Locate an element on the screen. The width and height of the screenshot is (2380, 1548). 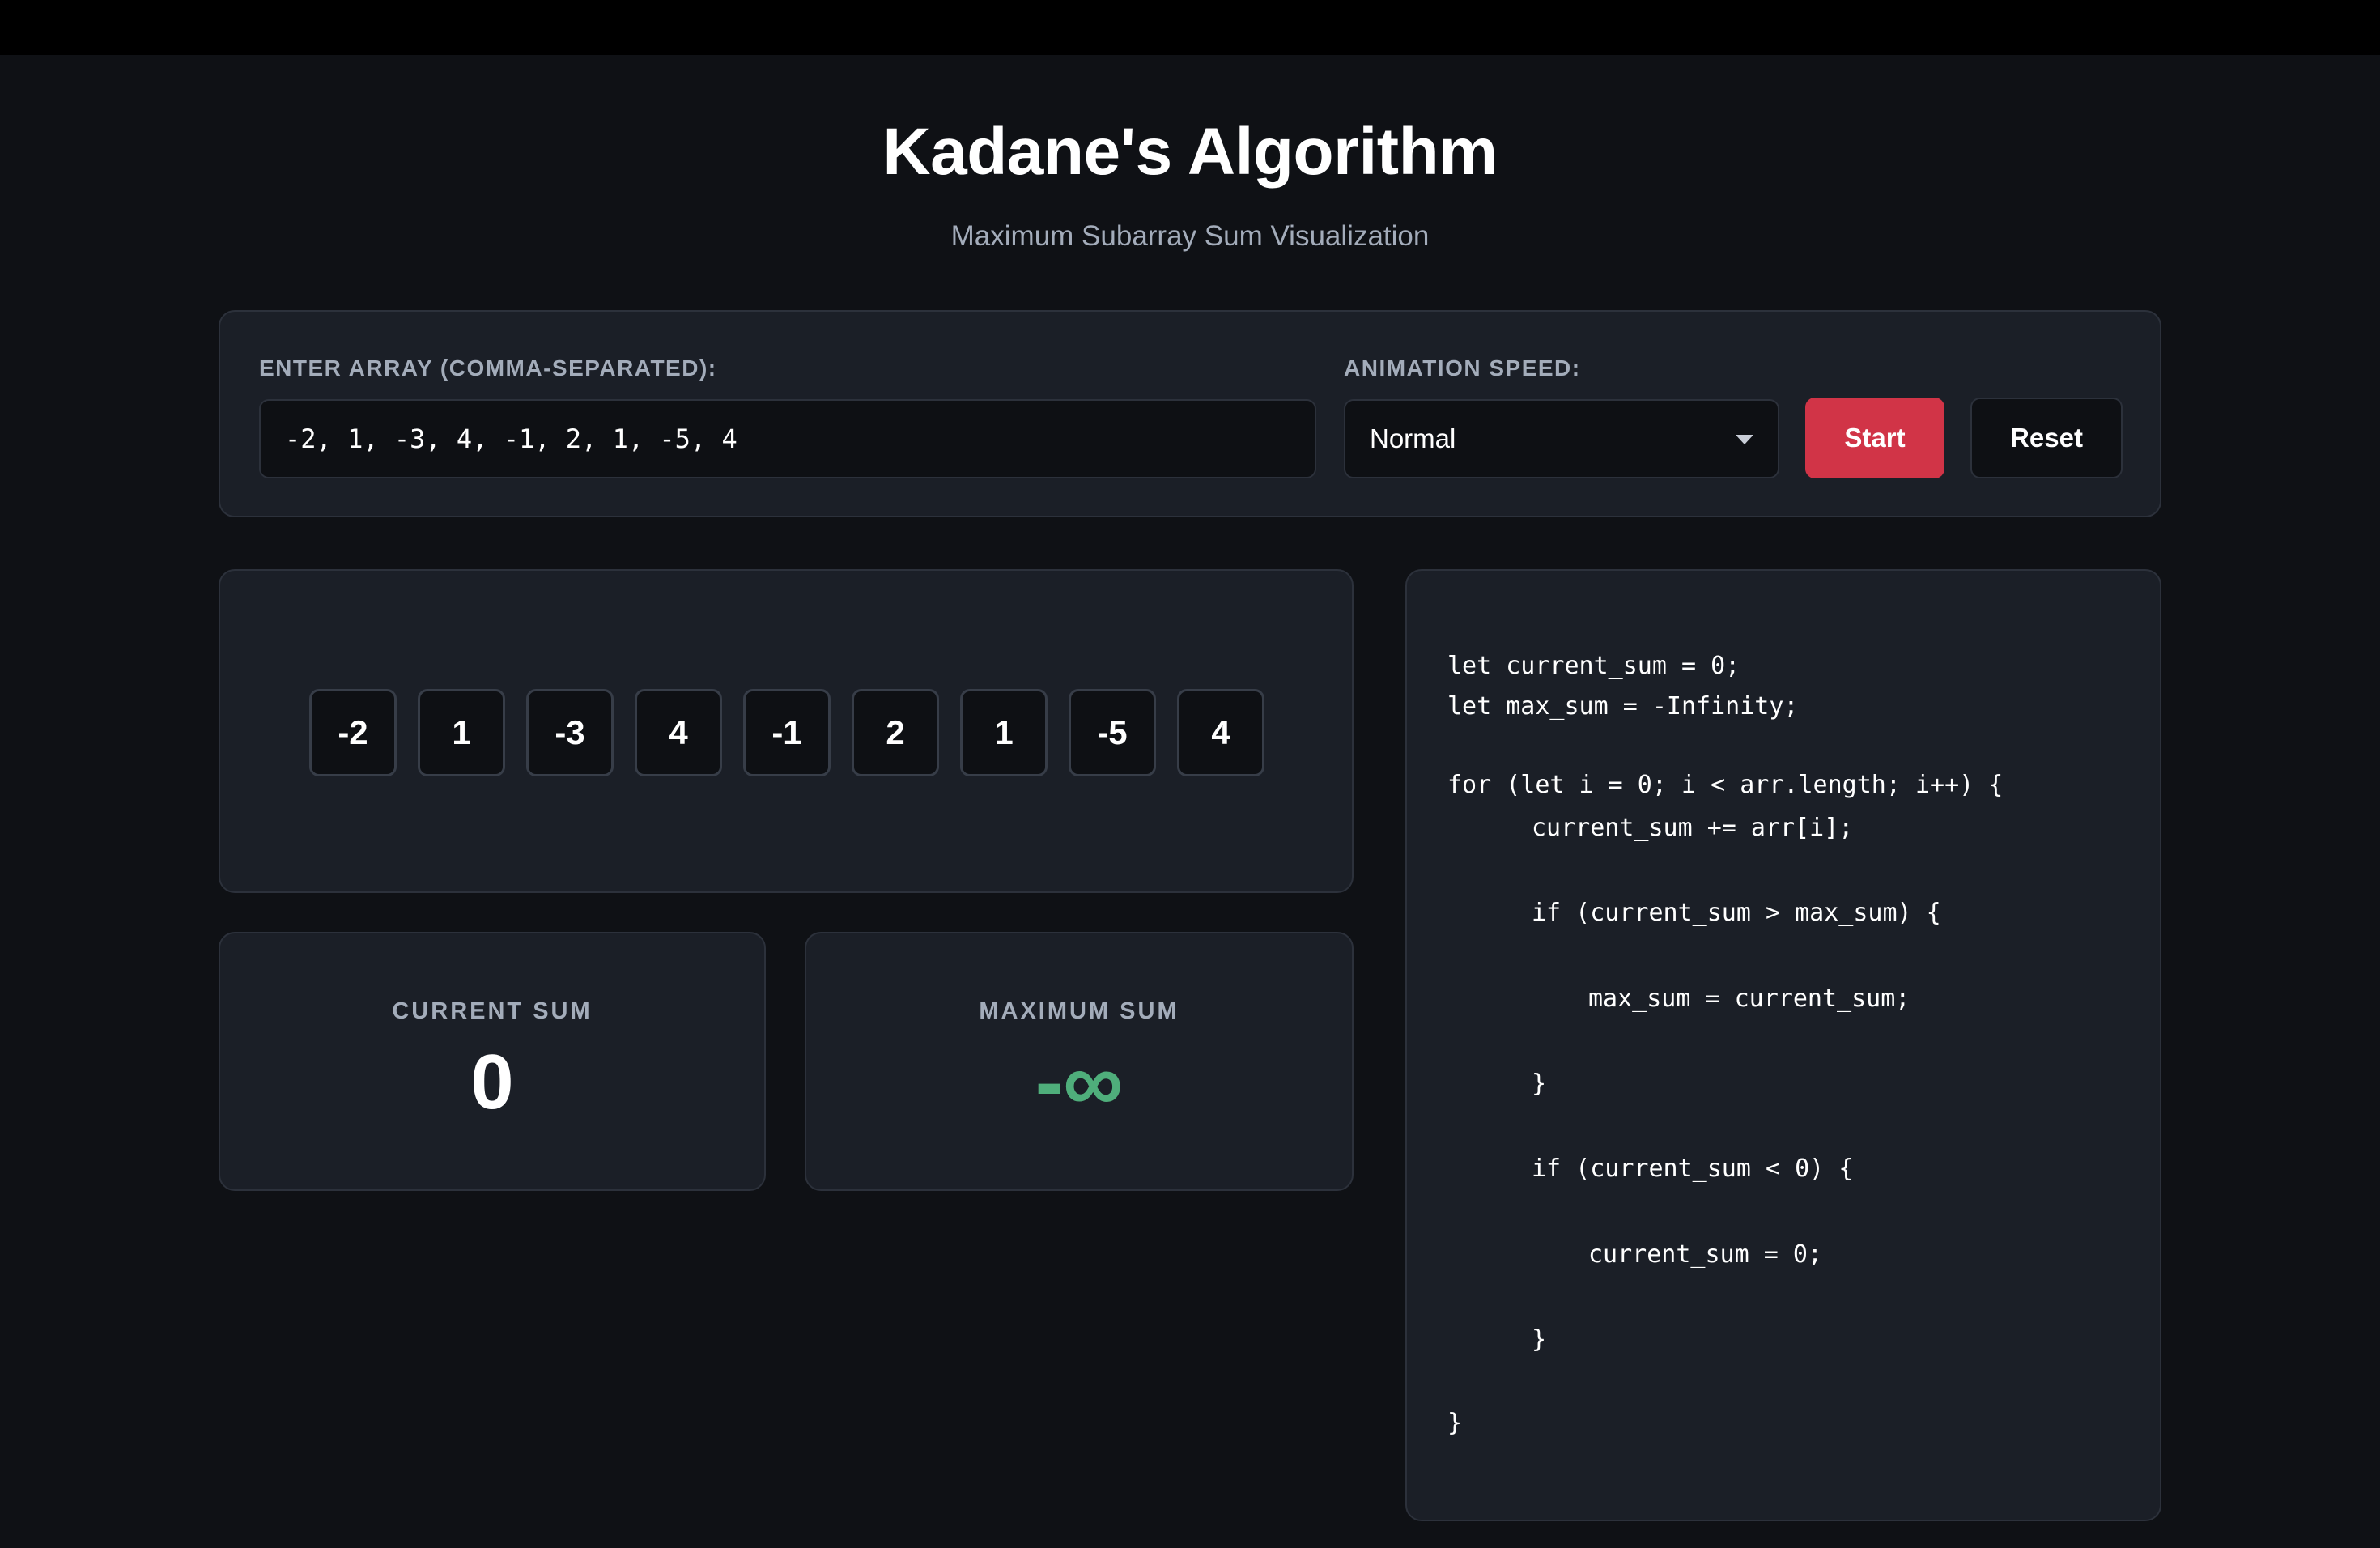
current-sum-card: CURRENT SUM 0 is located at coordinates (492, 1061).